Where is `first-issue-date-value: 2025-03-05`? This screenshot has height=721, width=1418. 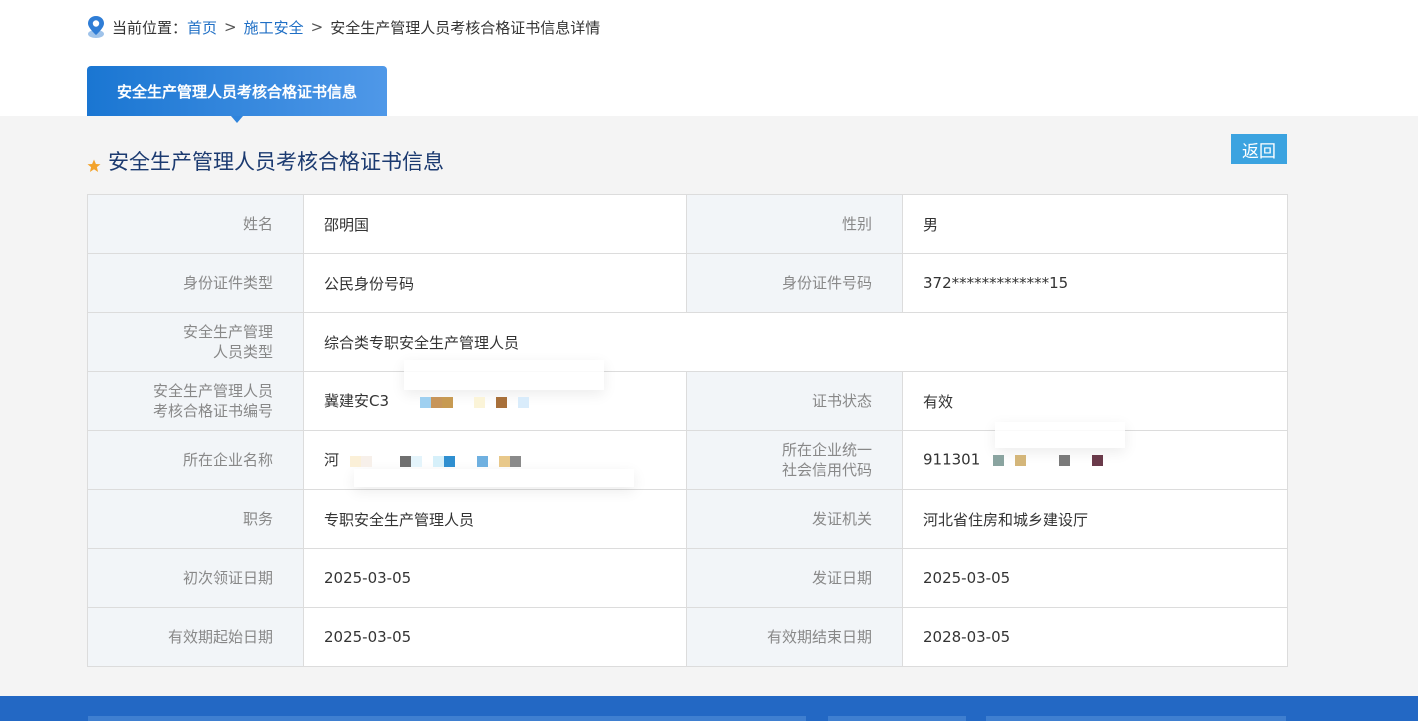 first-issue-date-value: 2025-03-05 is located at coordinates (495, 578).